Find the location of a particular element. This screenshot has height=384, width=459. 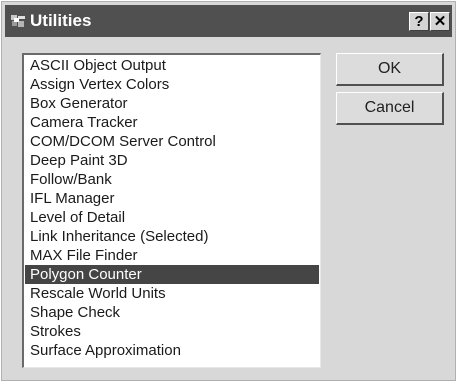

list-item: Level of Detail is located at coordinates (172, 217).